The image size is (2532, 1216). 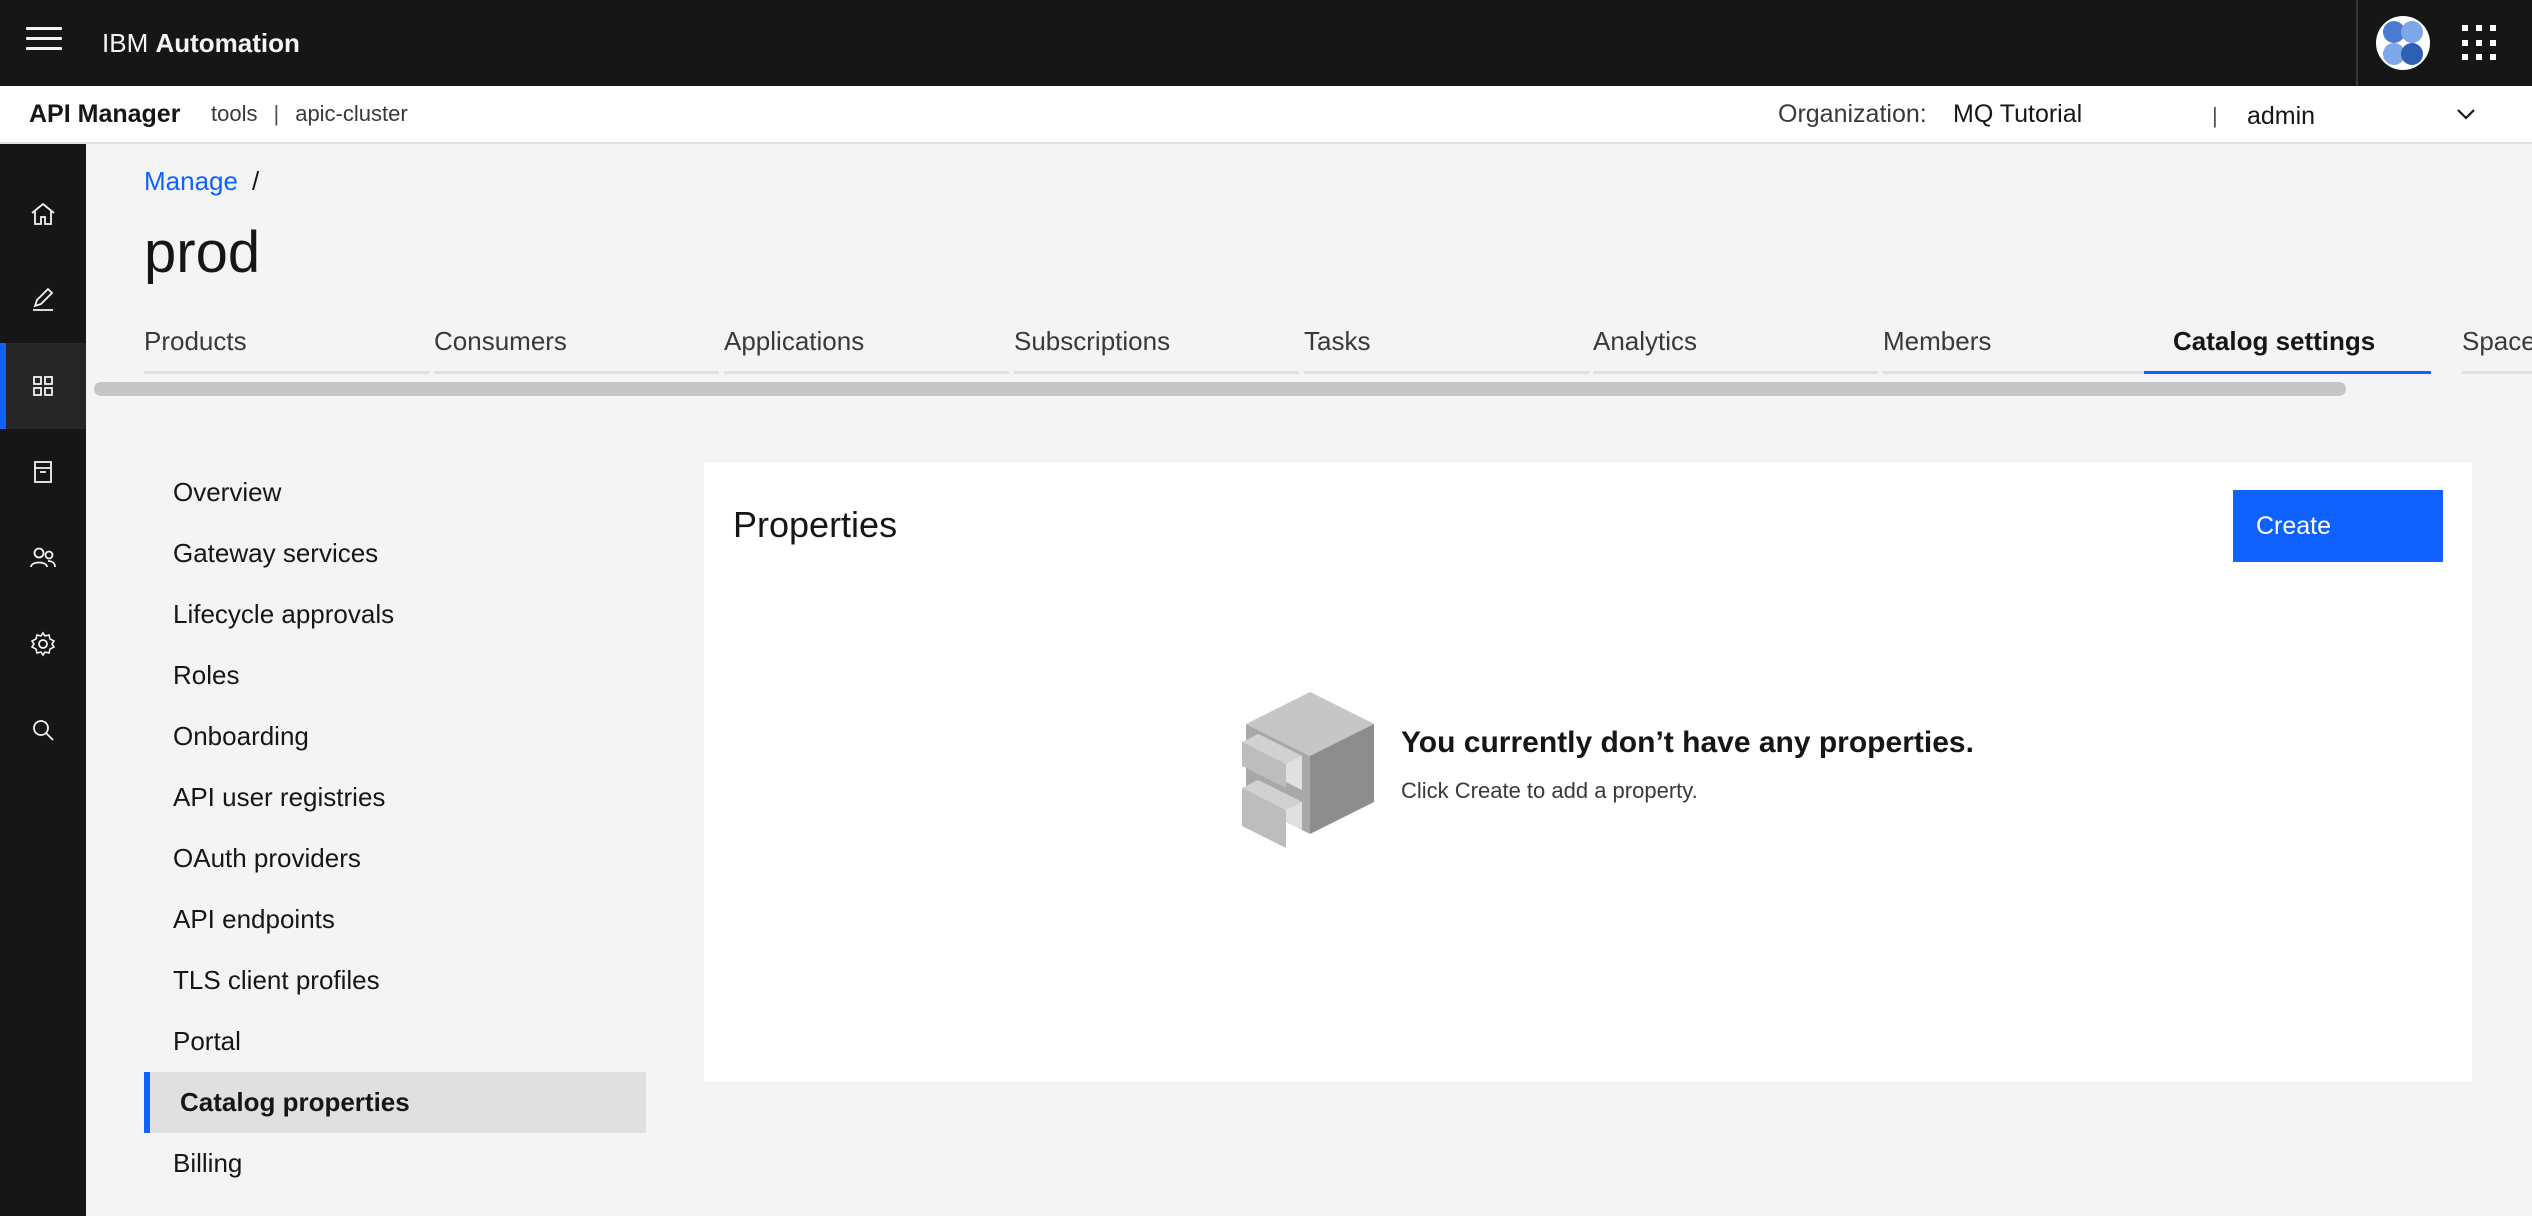 I want to click on subnav-oauth-providers: OAuth providers, so click(x=395, y=858).